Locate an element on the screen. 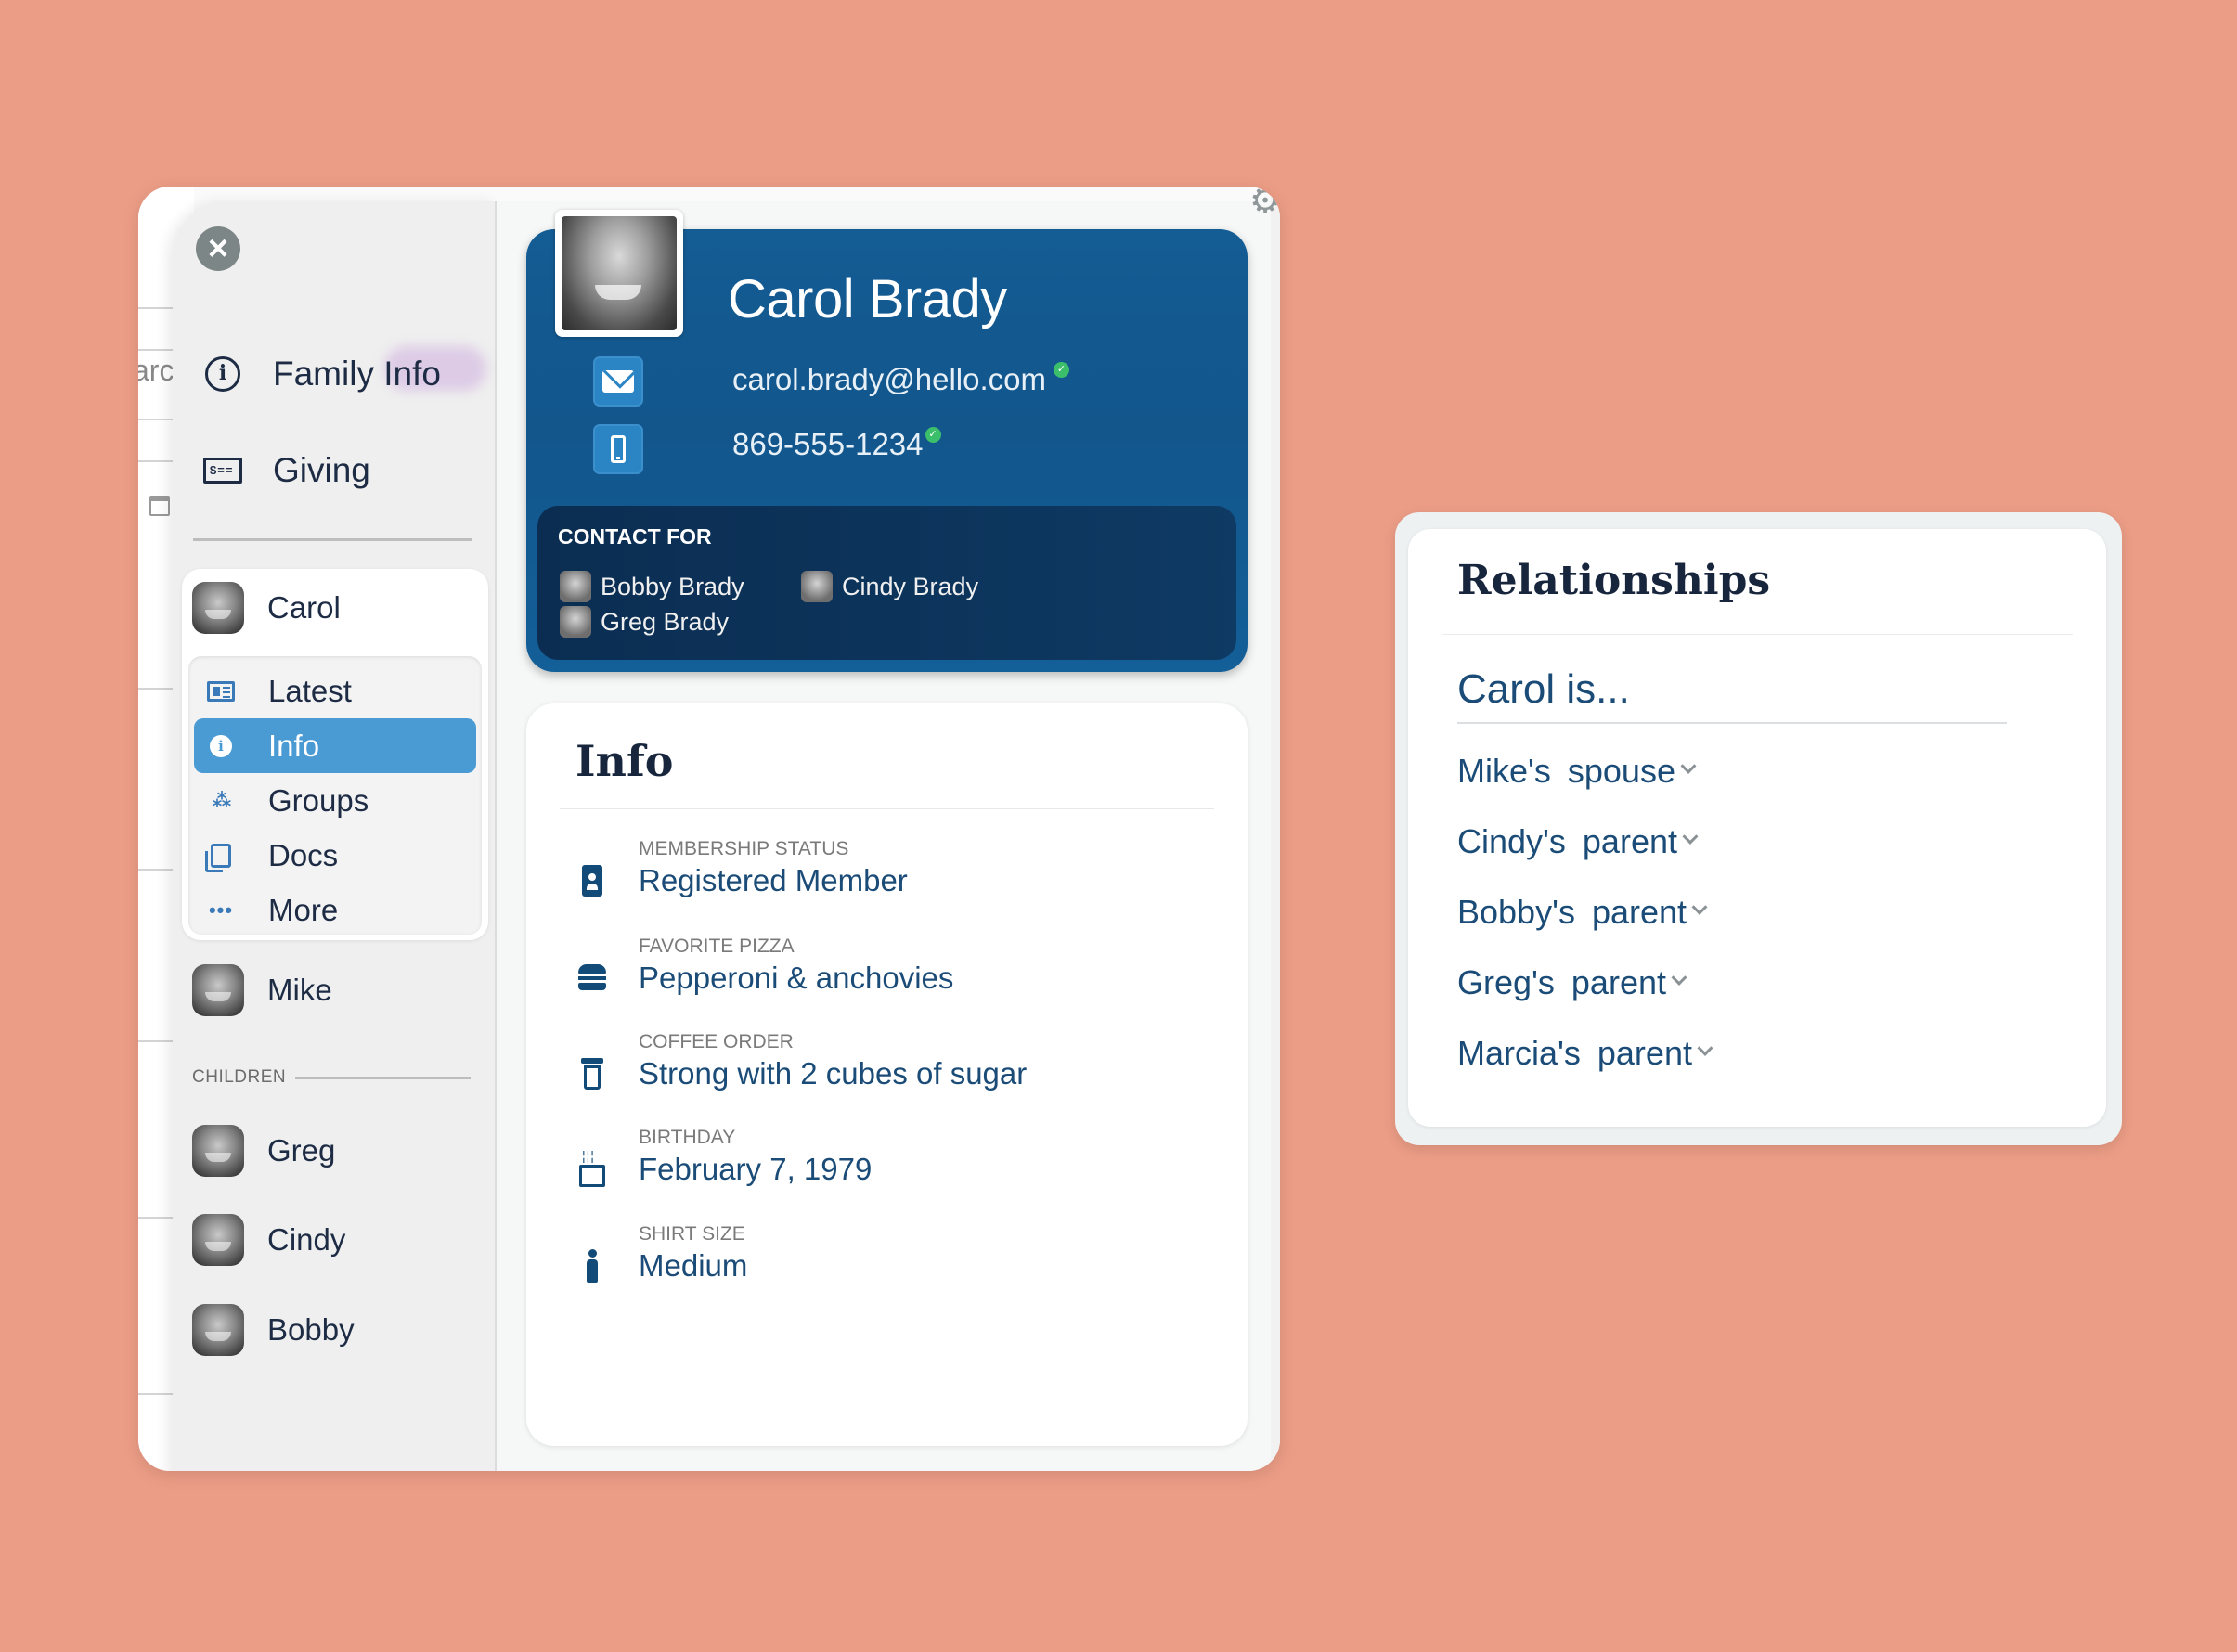 This screenshot has width=2237, height=1652. email-row: carol.brady@hello.com ✓ is located at coordinates (900, 379).